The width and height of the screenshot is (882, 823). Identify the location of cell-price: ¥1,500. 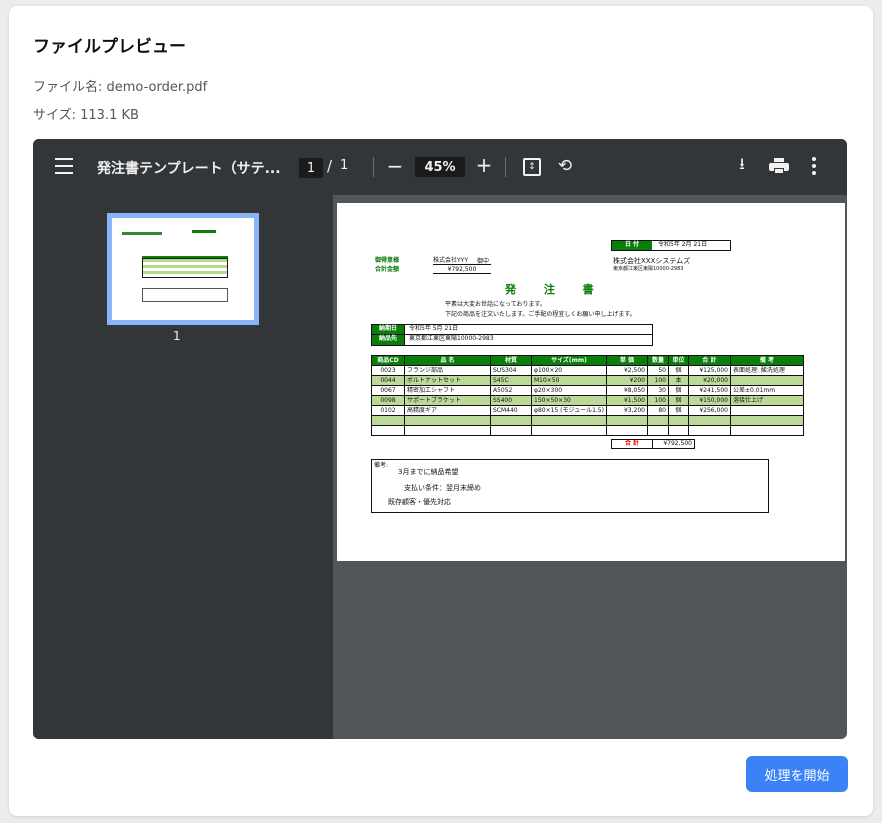
(626, 400).